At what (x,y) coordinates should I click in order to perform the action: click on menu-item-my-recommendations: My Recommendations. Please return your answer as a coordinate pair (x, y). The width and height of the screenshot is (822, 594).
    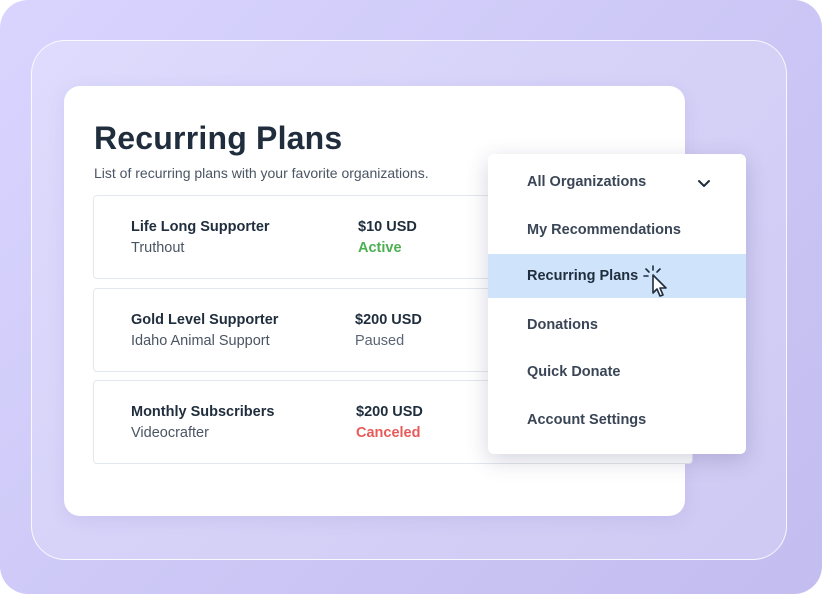
    Looking at the image, I should click on (617, 230).